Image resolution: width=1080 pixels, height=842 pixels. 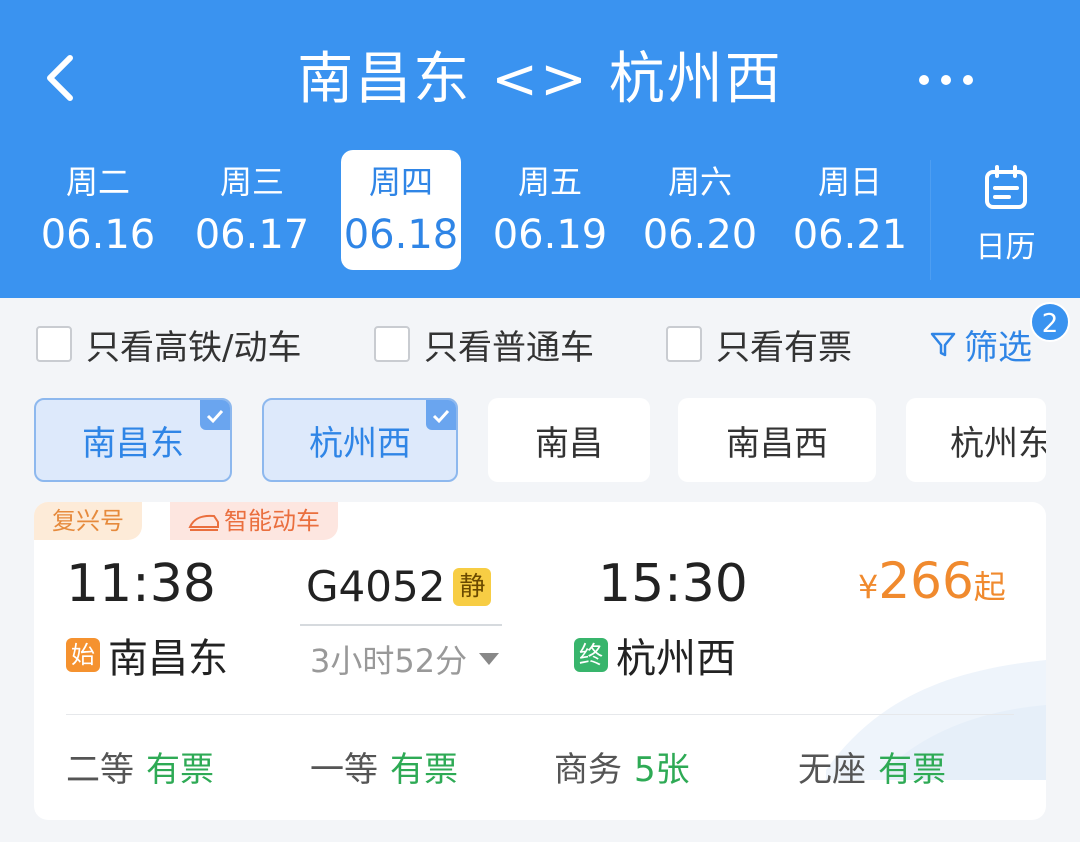 I want to click on tag-smart-emu-label: 智能动车, so click(x=272, y=521).